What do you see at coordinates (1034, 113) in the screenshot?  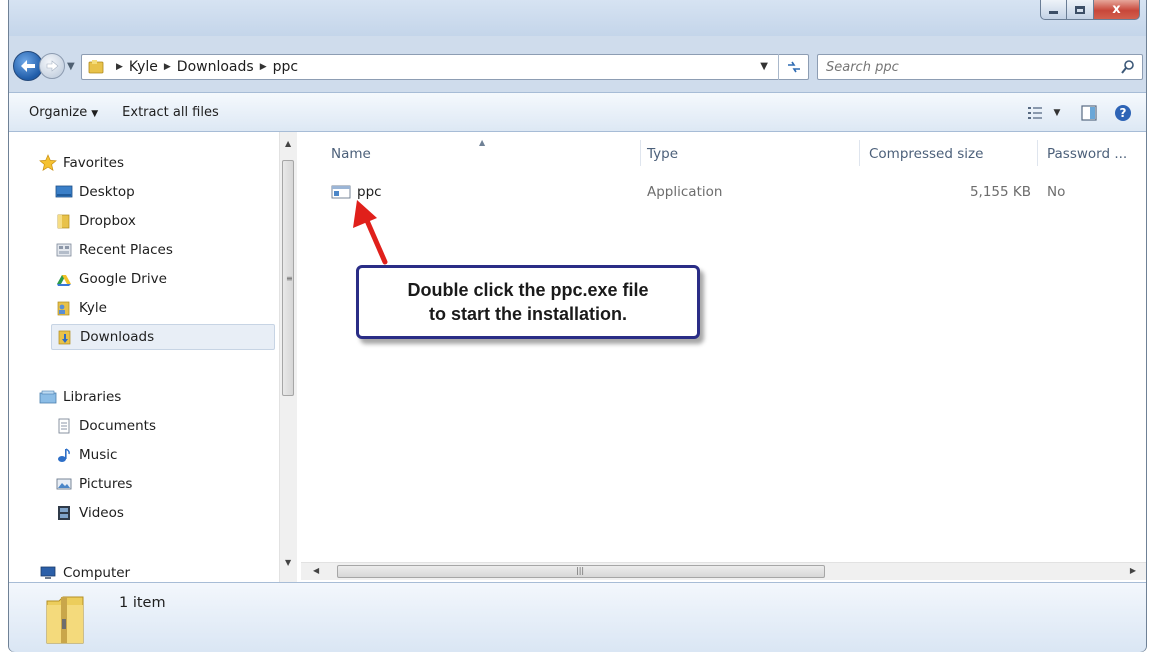 I see `view-details-icon` at bounding box center [1034, 113].